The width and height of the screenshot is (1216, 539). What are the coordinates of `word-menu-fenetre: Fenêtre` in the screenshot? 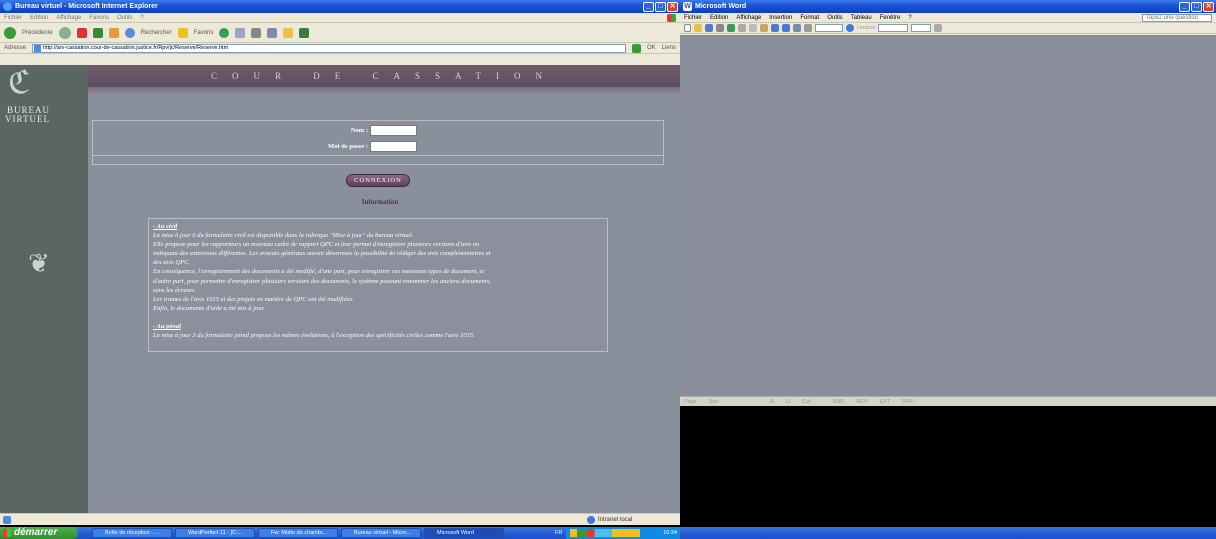 It's located at (890, 18).